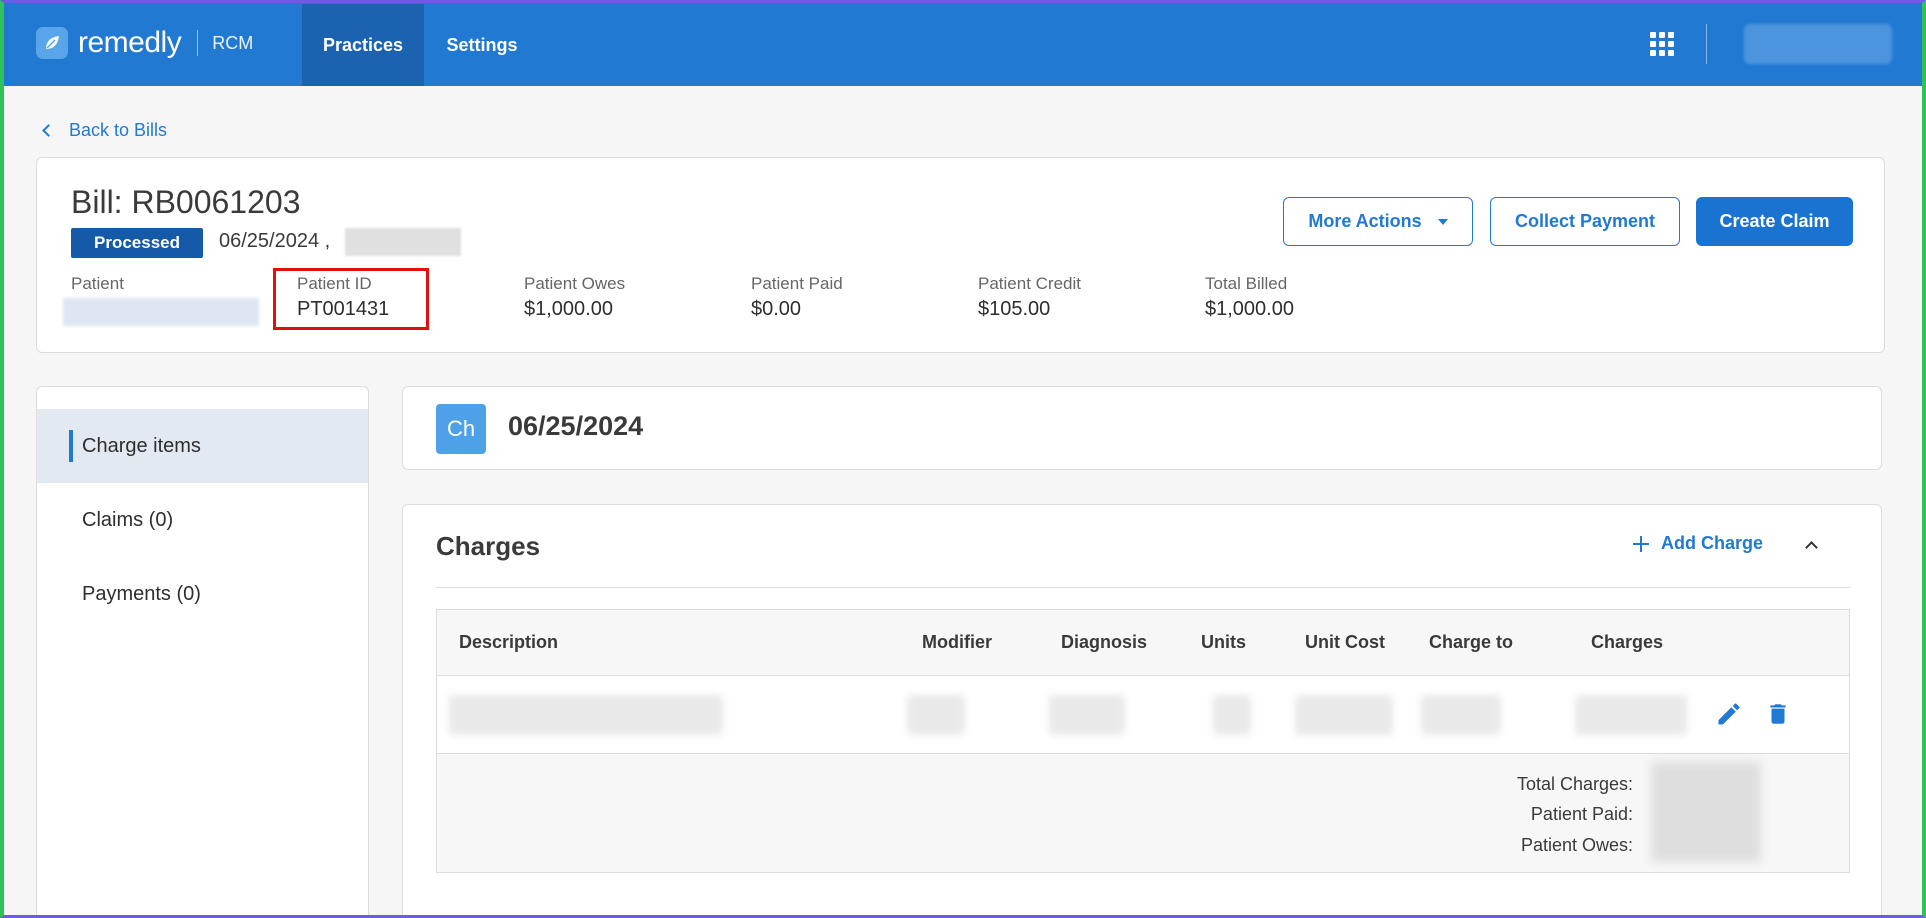 The image size is (1926, 918). What do you see at coordinates (1442, 221) in the screenshot?
I see `caret-down-icon` at bounding box center [1442, 221].